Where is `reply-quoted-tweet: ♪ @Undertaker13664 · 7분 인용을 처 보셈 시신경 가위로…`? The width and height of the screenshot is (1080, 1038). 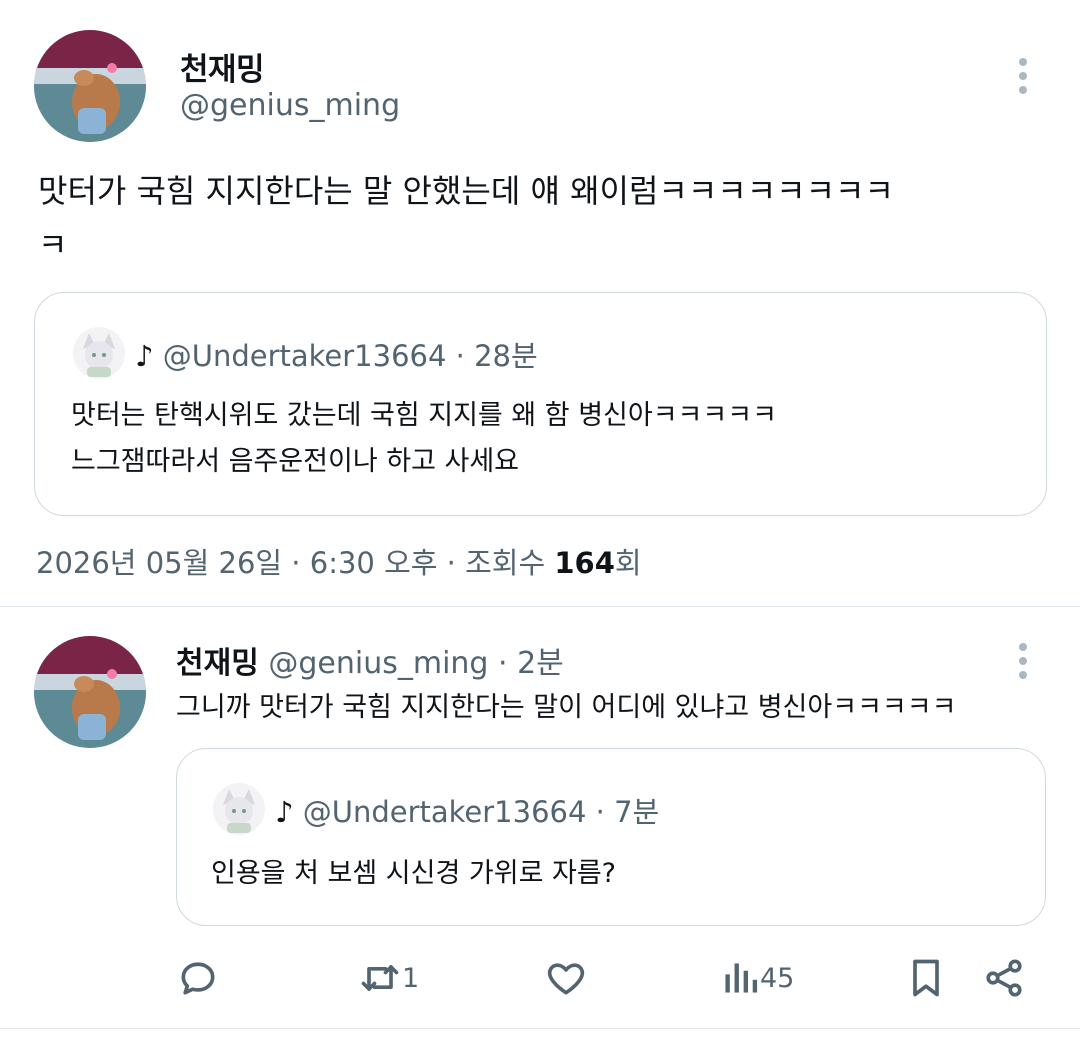
reply-quoted-tweet: ♪ @Undertaker13664 · 7분 인용을 처 보셈 시신경 가위로… is located at coordinates (611, 837).